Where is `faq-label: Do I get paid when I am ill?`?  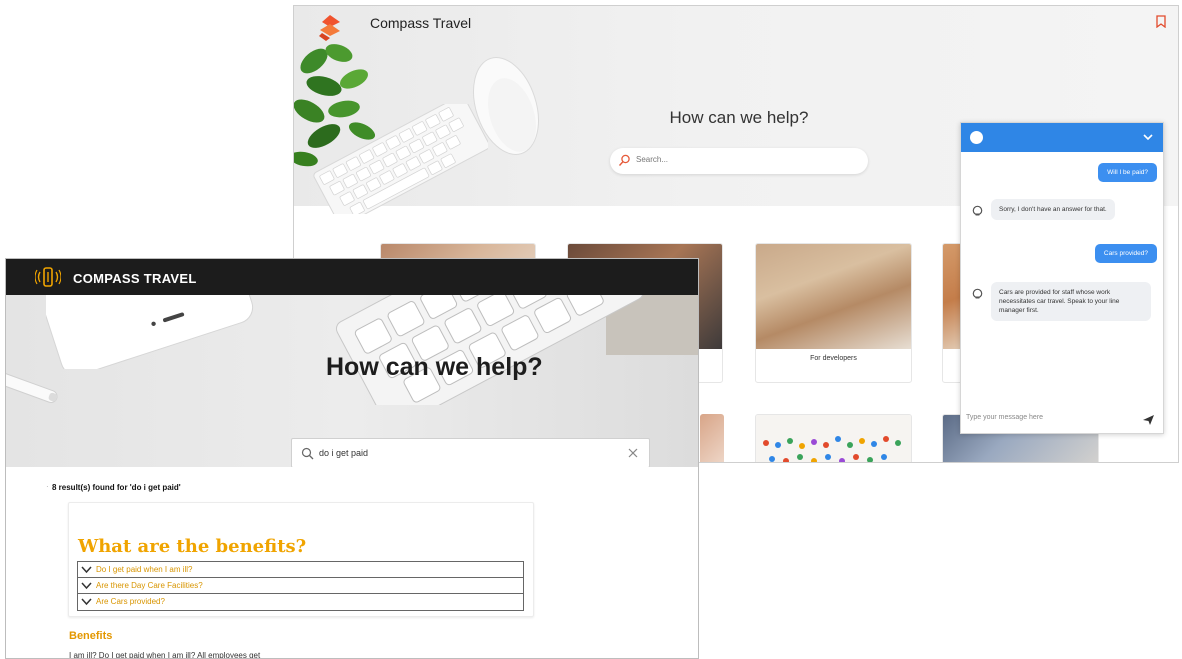 faq-label: Do I get paid when I am ill? is located at coordinates (144, 569).